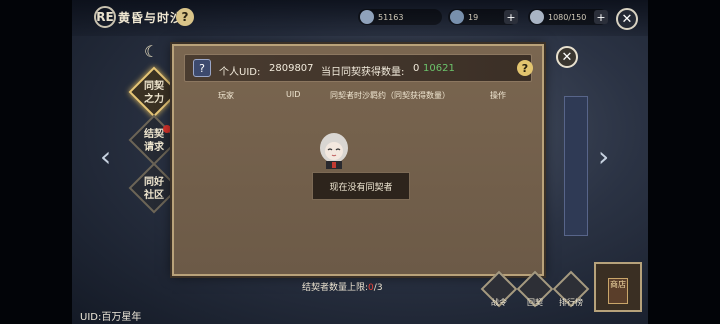  I want to click on return-bond-label: 回契, so click(535, 302).